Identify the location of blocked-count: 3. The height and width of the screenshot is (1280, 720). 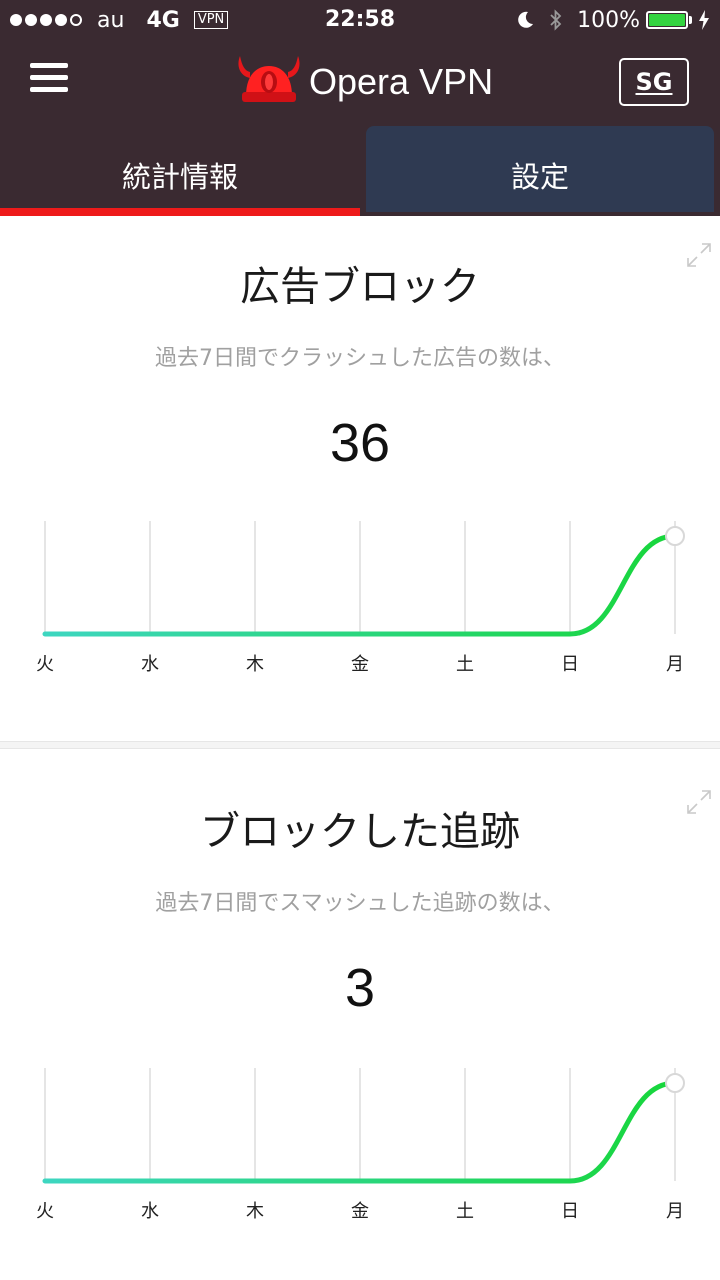
(360, 988).